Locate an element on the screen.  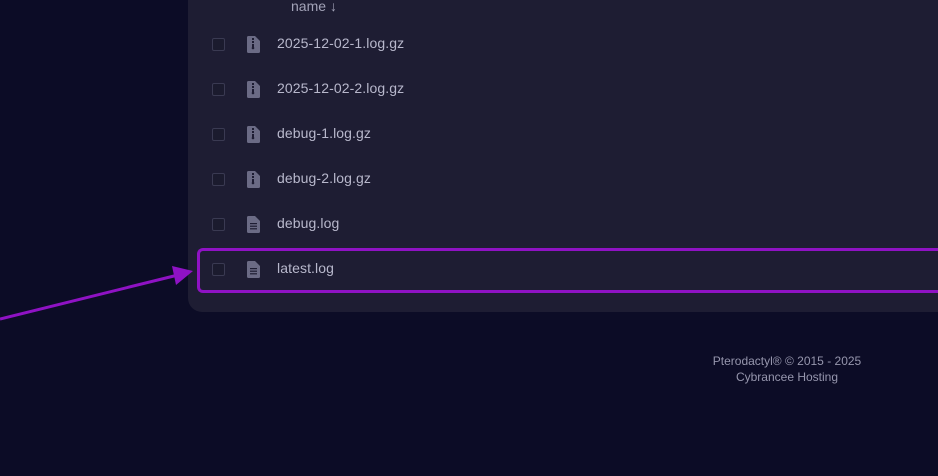
annotation-arrow-icon is located at coordinates (96, 293).